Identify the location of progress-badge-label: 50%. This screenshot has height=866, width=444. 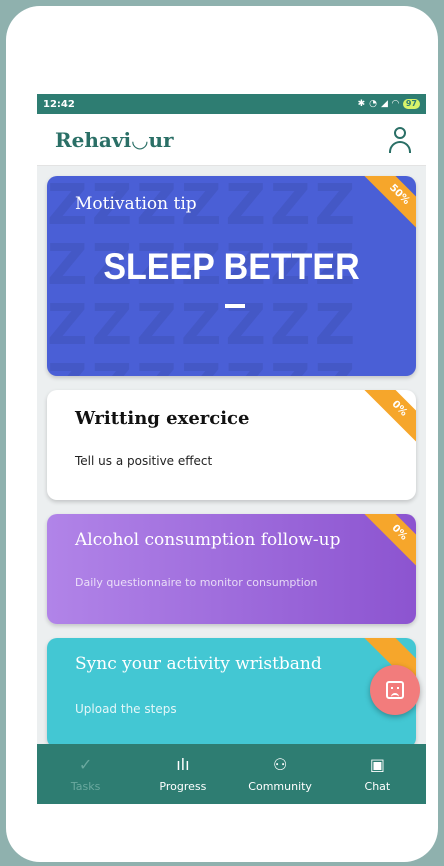
(386, 206).